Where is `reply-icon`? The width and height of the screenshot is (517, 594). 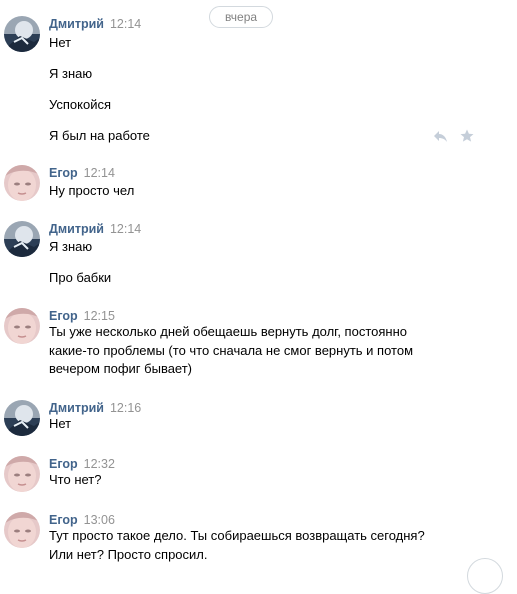 reply-icon is located at coordinates (440, 138).